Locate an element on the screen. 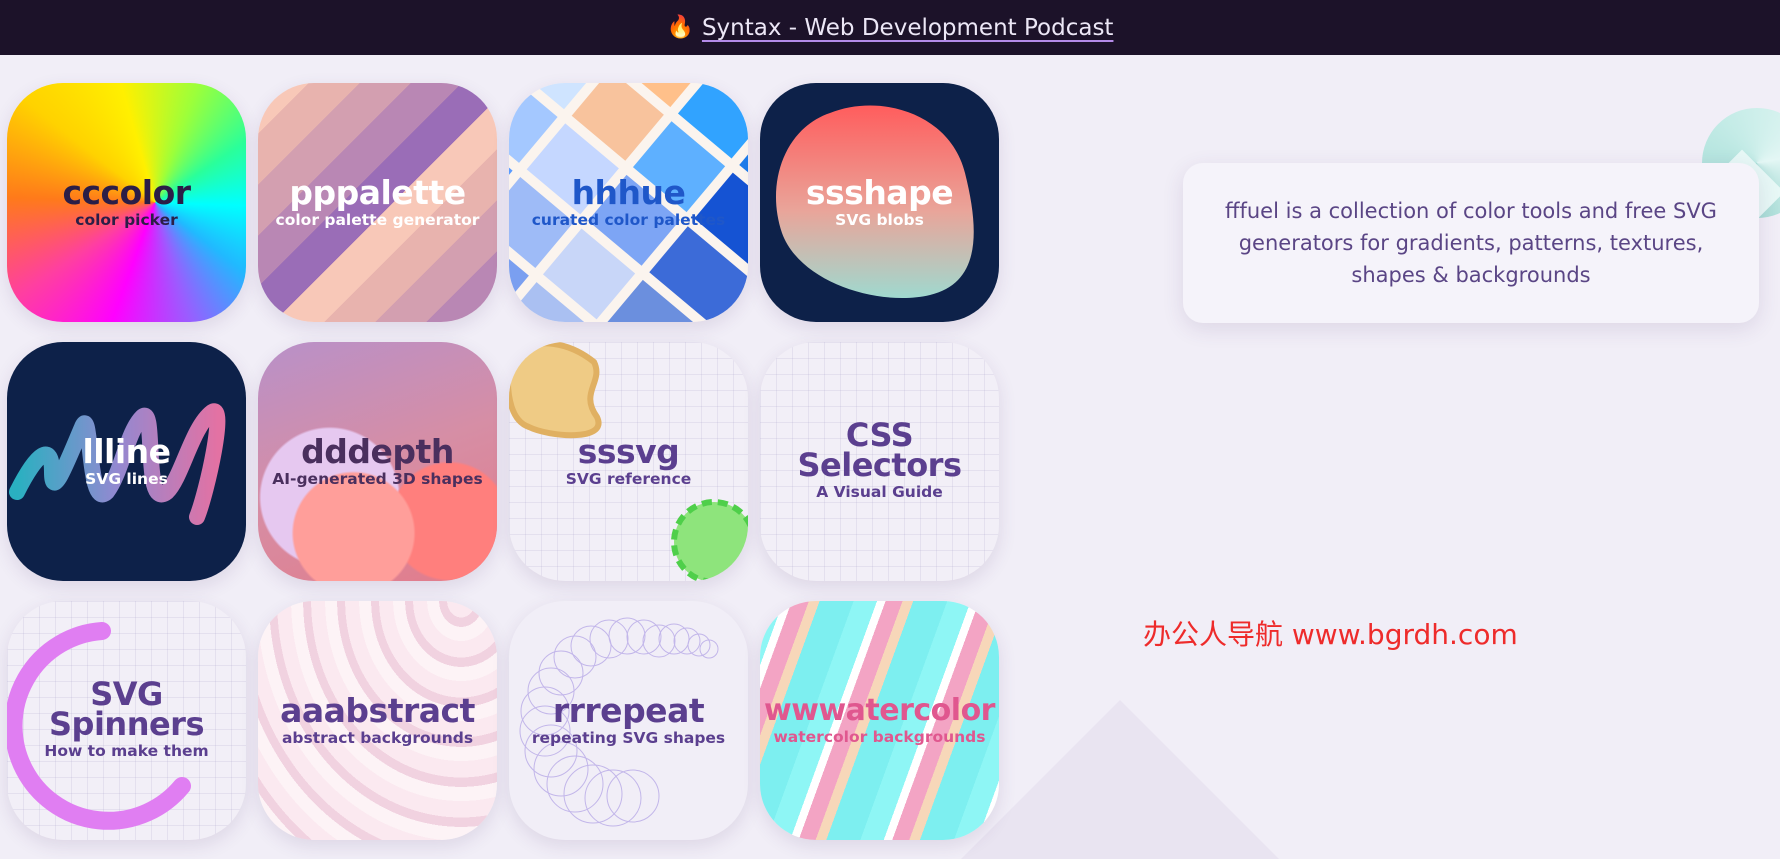 This screenshot has width=1780, height=859. tile-subtitle: repeating SVG shapes is located at coordinates (628, 738).